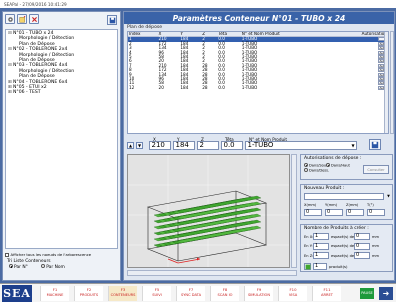 Image resolution: width=396 pixels, height=302 pixels. What do you see at coordinates (17, 293) in the screenshot?
I see `sea-logo: SEA` at bounding box center [17, 293].